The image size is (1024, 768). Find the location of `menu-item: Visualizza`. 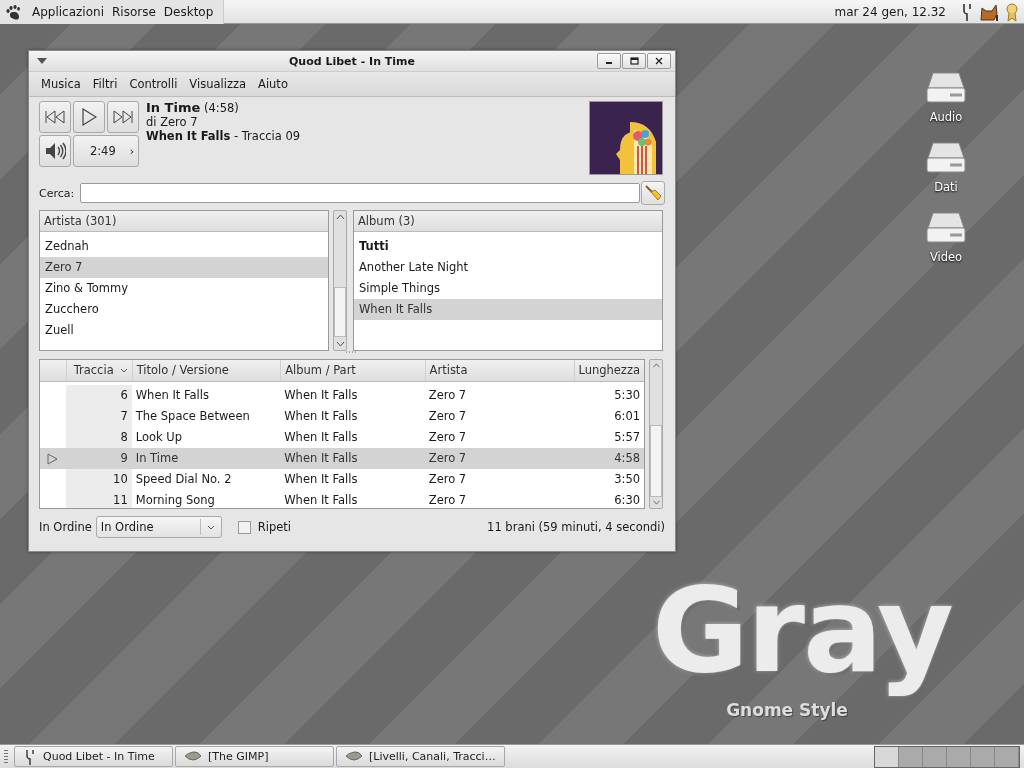

menu-item: Visualizza is located at coordinates (217, 84).